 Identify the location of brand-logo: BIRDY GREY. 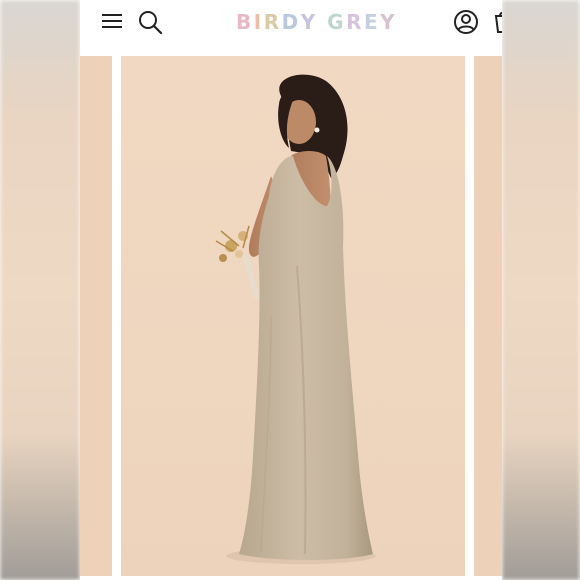
(316, 22).